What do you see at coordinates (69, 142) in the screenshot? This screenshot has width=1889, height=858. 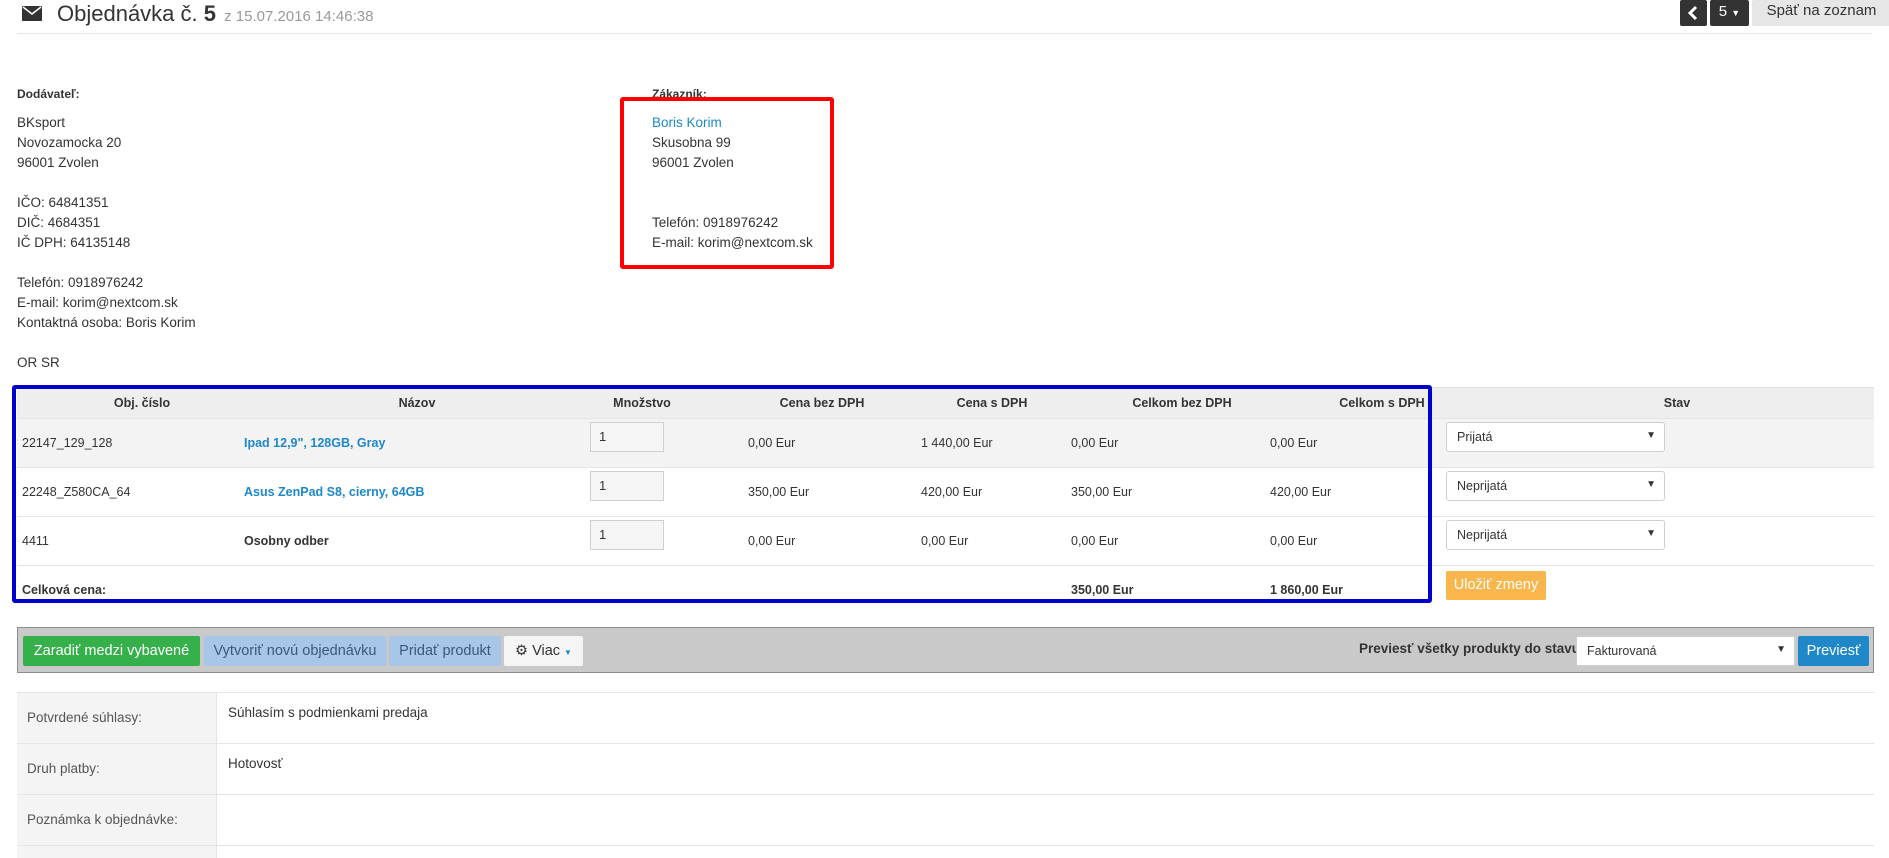 I see `supplier-address: BKsport Novozamocka 20 96001 Zvolen` at bounding box center [69, 142].